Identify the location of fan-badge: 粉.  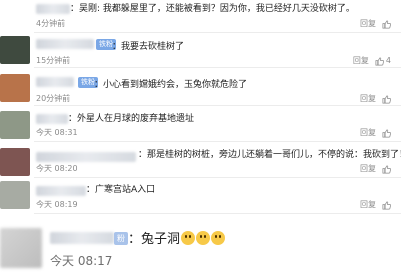
(121, 238).